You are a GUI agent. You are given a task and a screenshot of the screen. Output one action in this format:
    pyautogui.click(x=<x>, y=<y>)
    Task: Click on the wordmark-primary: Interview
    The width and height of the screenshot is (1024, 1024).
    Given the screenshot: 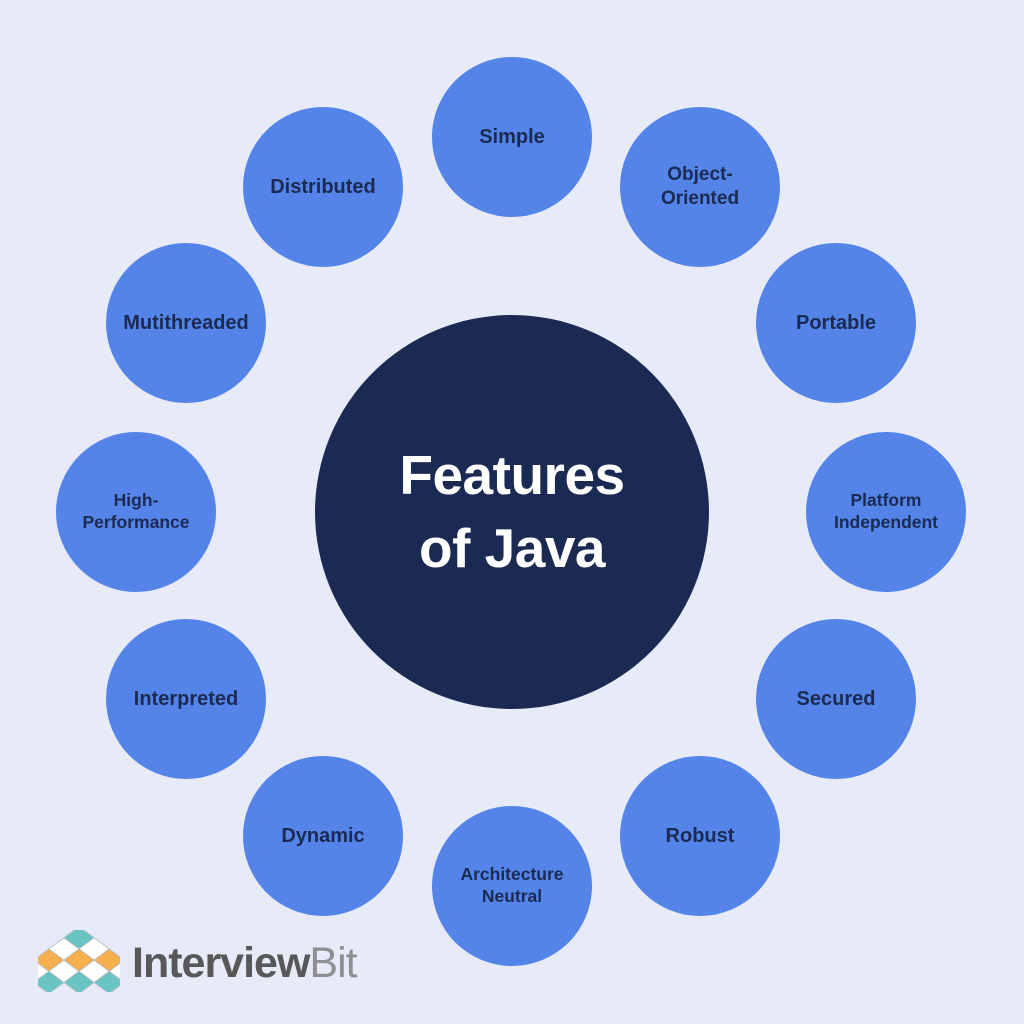 What is the action you would take?
    pyautogui.click(x=221, y=962)
    